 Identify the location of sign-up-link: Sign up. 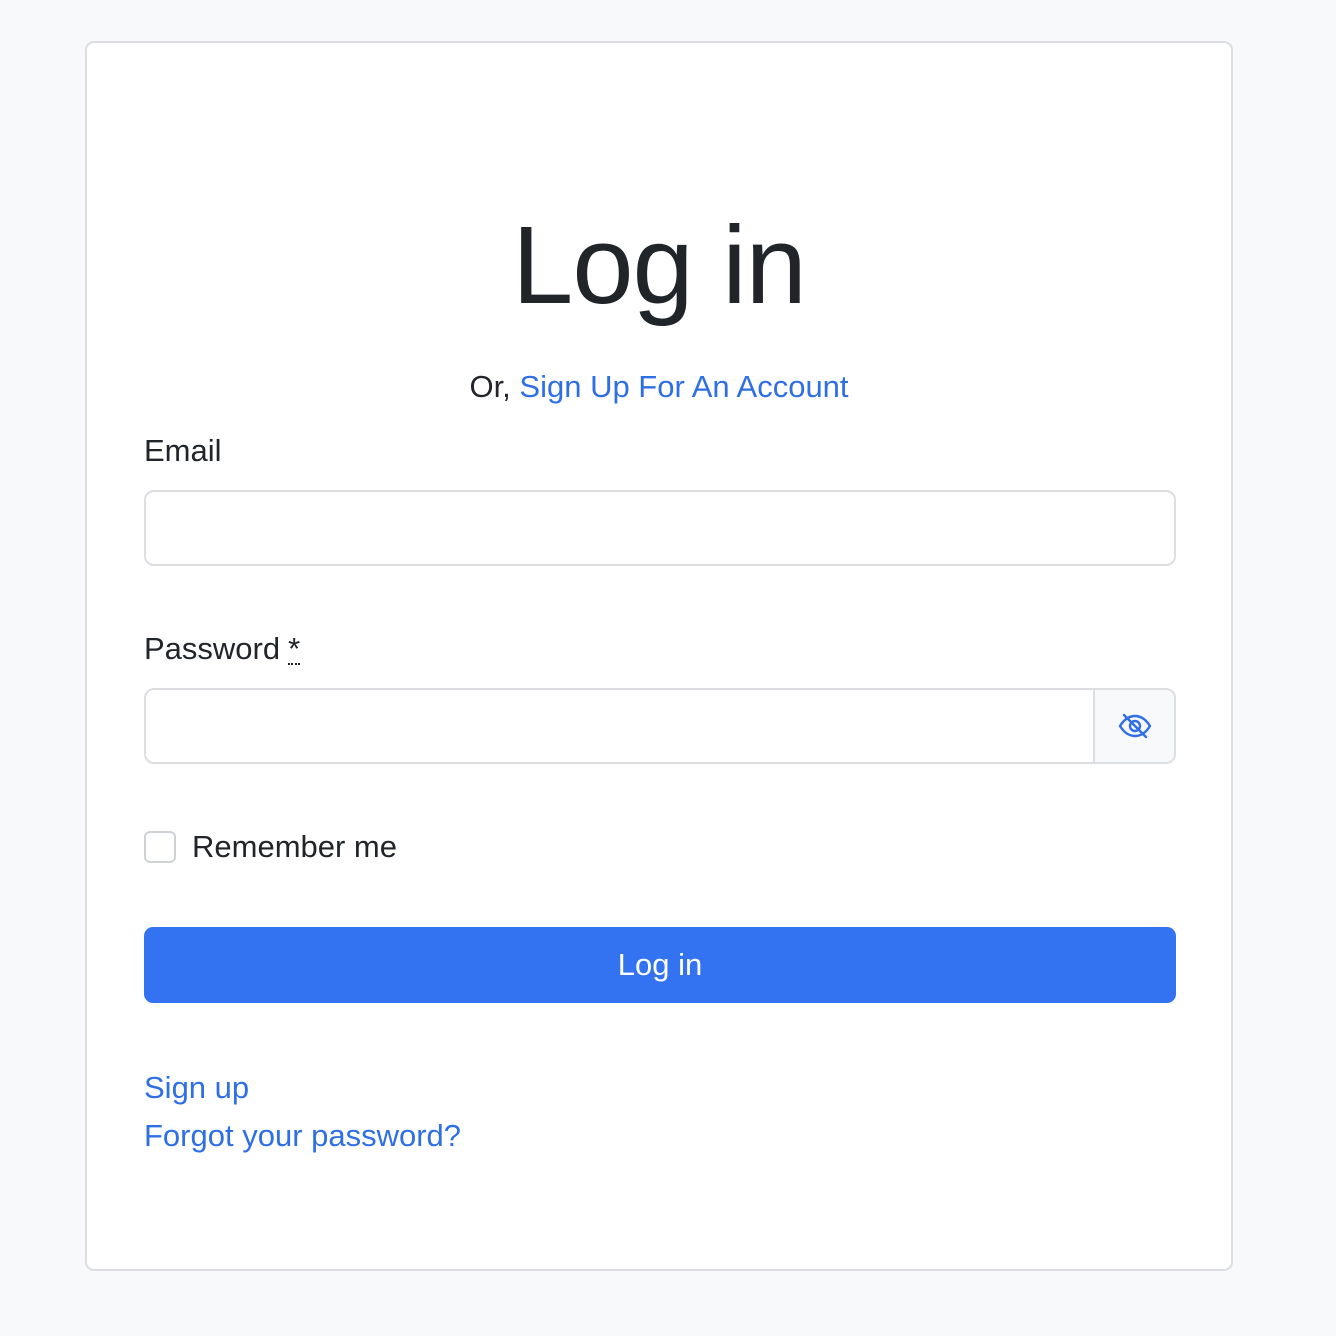
(302, 1088).